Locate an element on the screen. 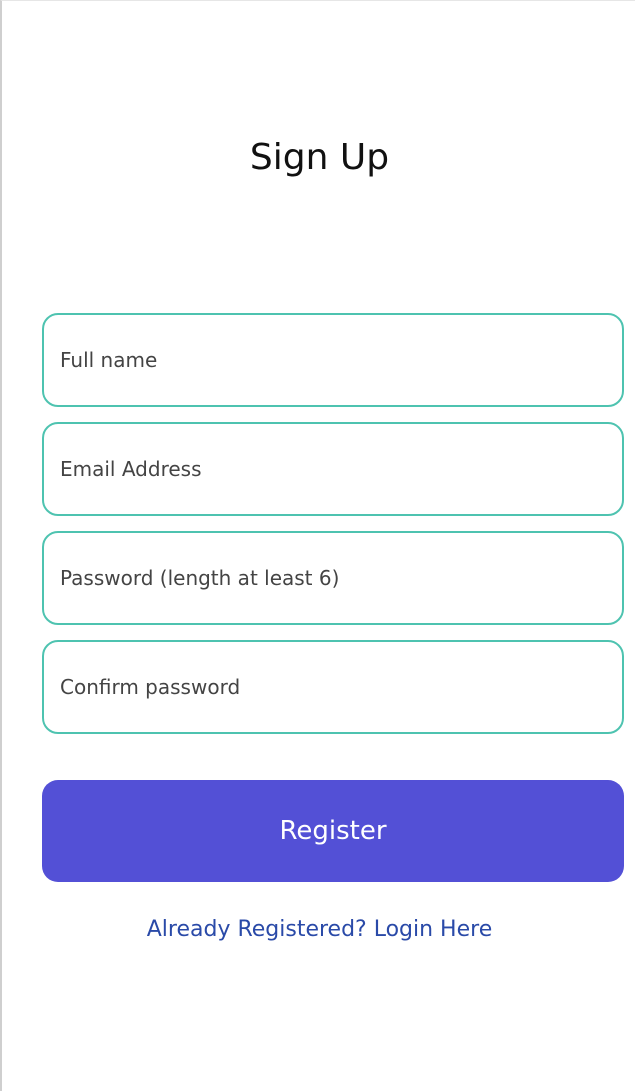 The width and height of the screenshot is (635, 1091). login-link: Already Registered? Login Here is located at coordinates (318, 929).